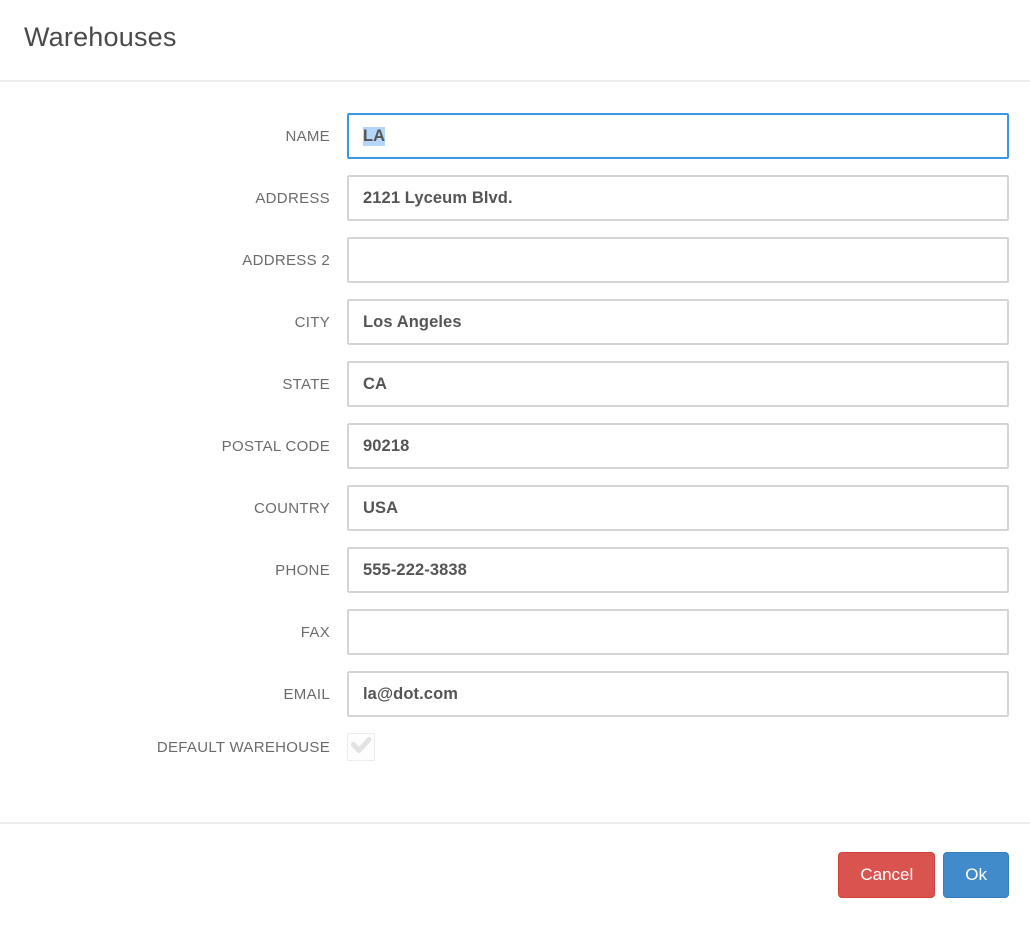 This screenshot has width=1030, height=933. I want to click on input-value: 90218, so click(386, 445).